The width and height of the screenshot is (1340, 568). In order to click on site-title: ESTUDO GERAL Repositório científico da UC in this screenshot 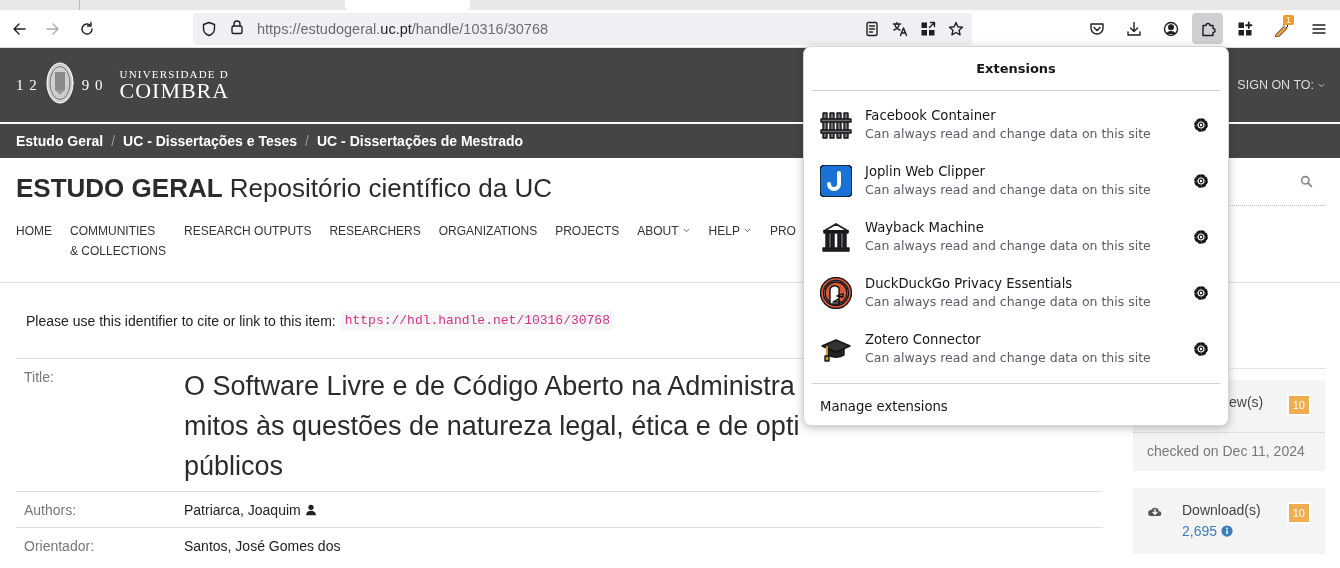, I will do `click(284, 188)`.